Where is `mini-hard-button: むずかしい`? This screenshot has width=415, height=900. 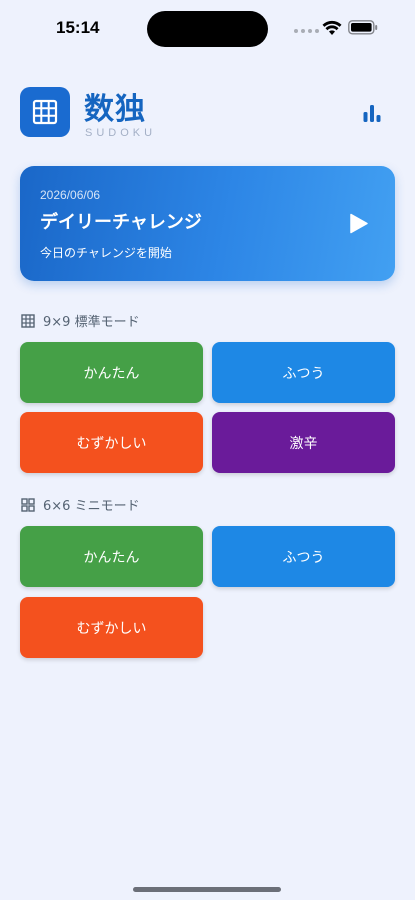 mini-hard-button: むずかしい is located at coordinates (111, 627).